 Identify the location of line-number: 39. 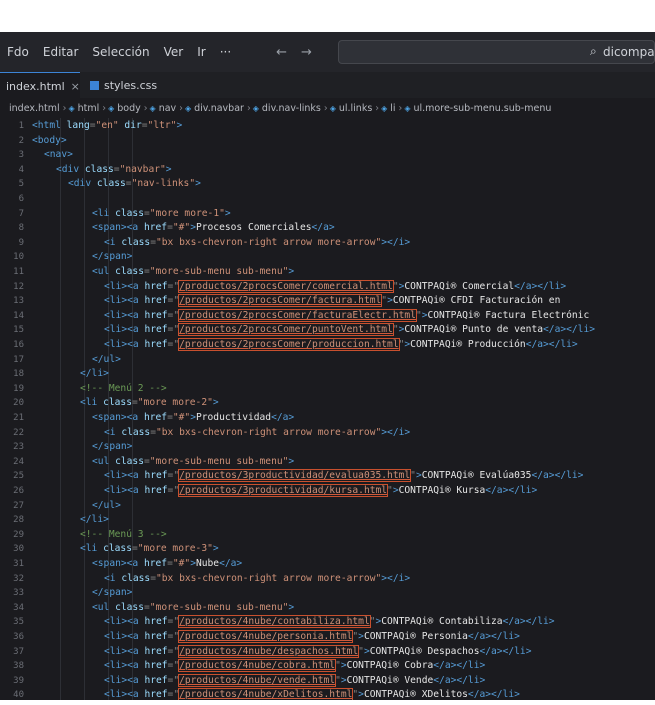
(18, 680).